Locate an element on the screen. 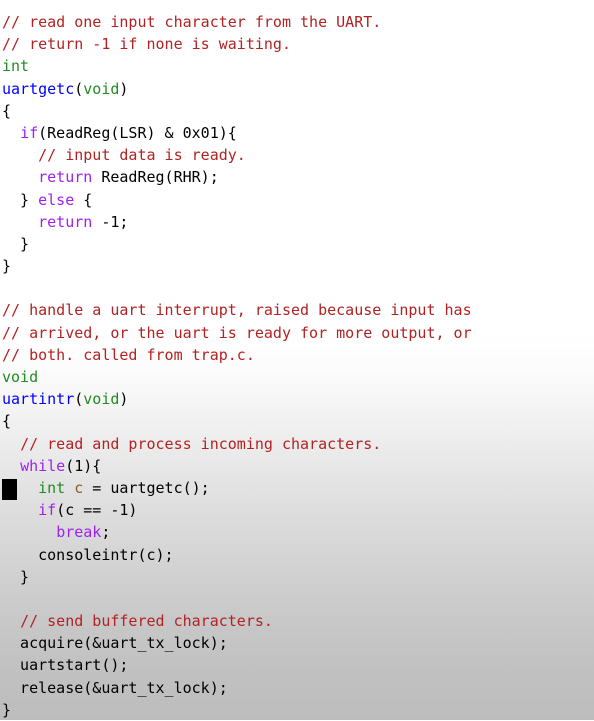 The image size is (594, 721). code-token-kw: break is located at coordinates (79, 532).